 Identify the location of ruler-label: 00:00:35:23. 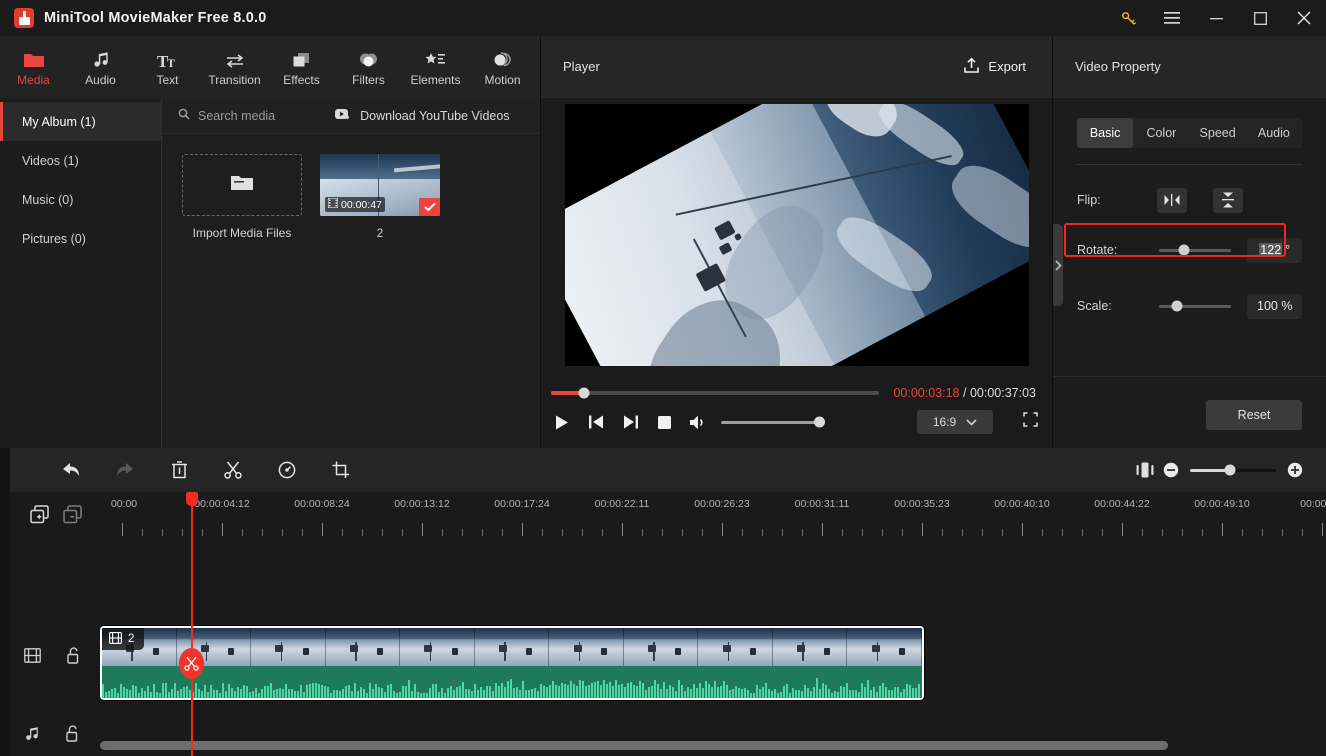
(922, 504).